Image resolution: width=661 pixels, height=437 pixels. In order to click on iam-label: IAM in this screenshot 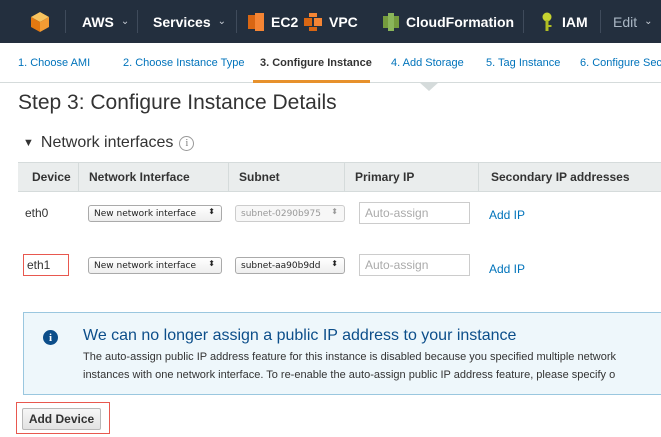, I will do `click(575, 21)`.